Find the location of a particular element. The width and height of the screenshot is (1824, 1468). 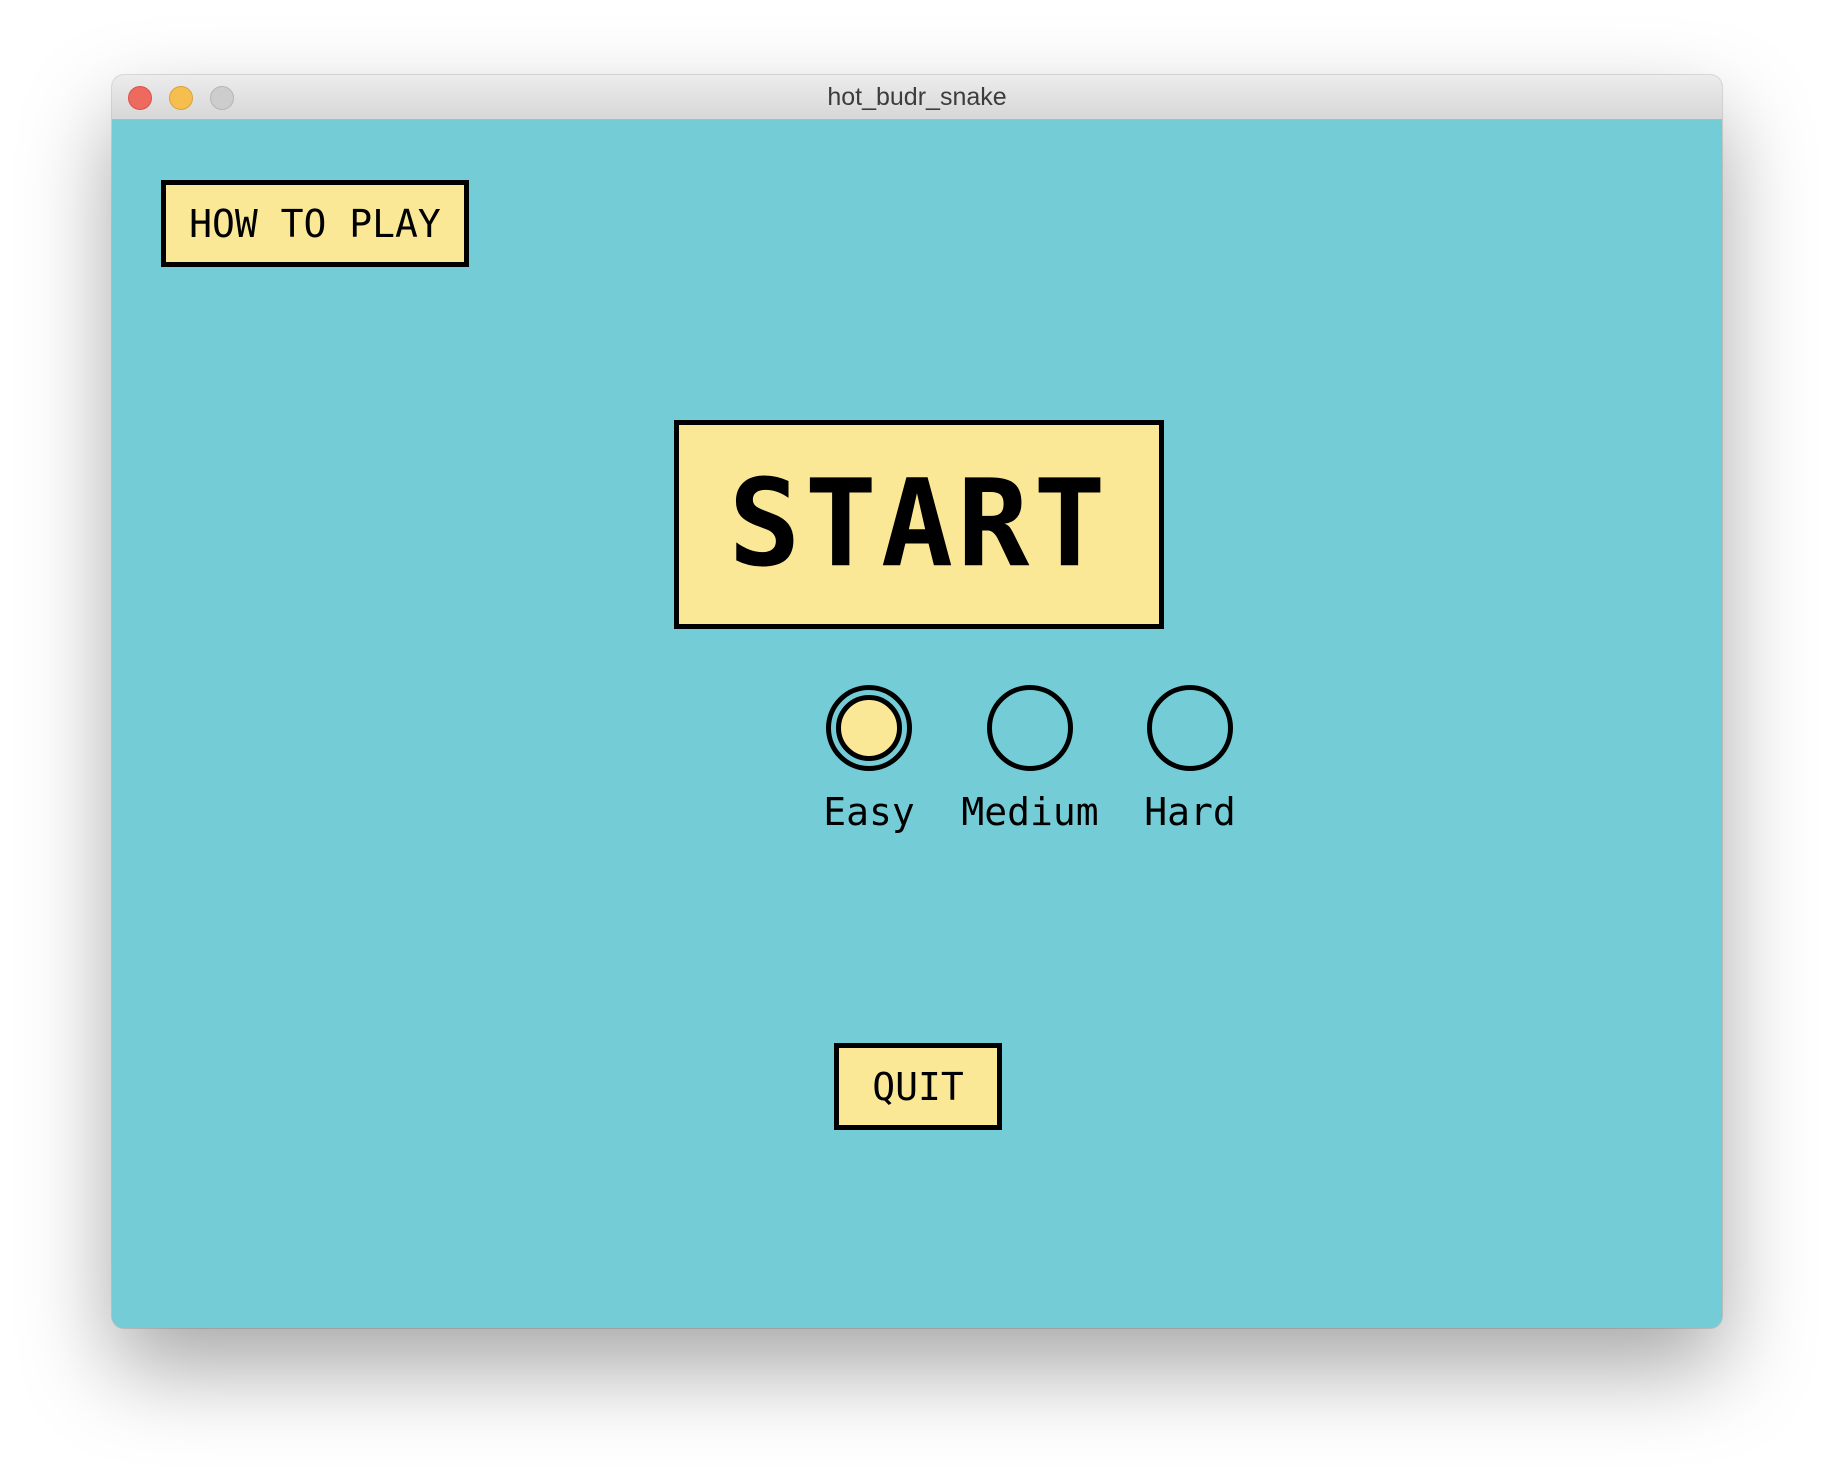

medium-radio is located at coordinates (1030, 728).